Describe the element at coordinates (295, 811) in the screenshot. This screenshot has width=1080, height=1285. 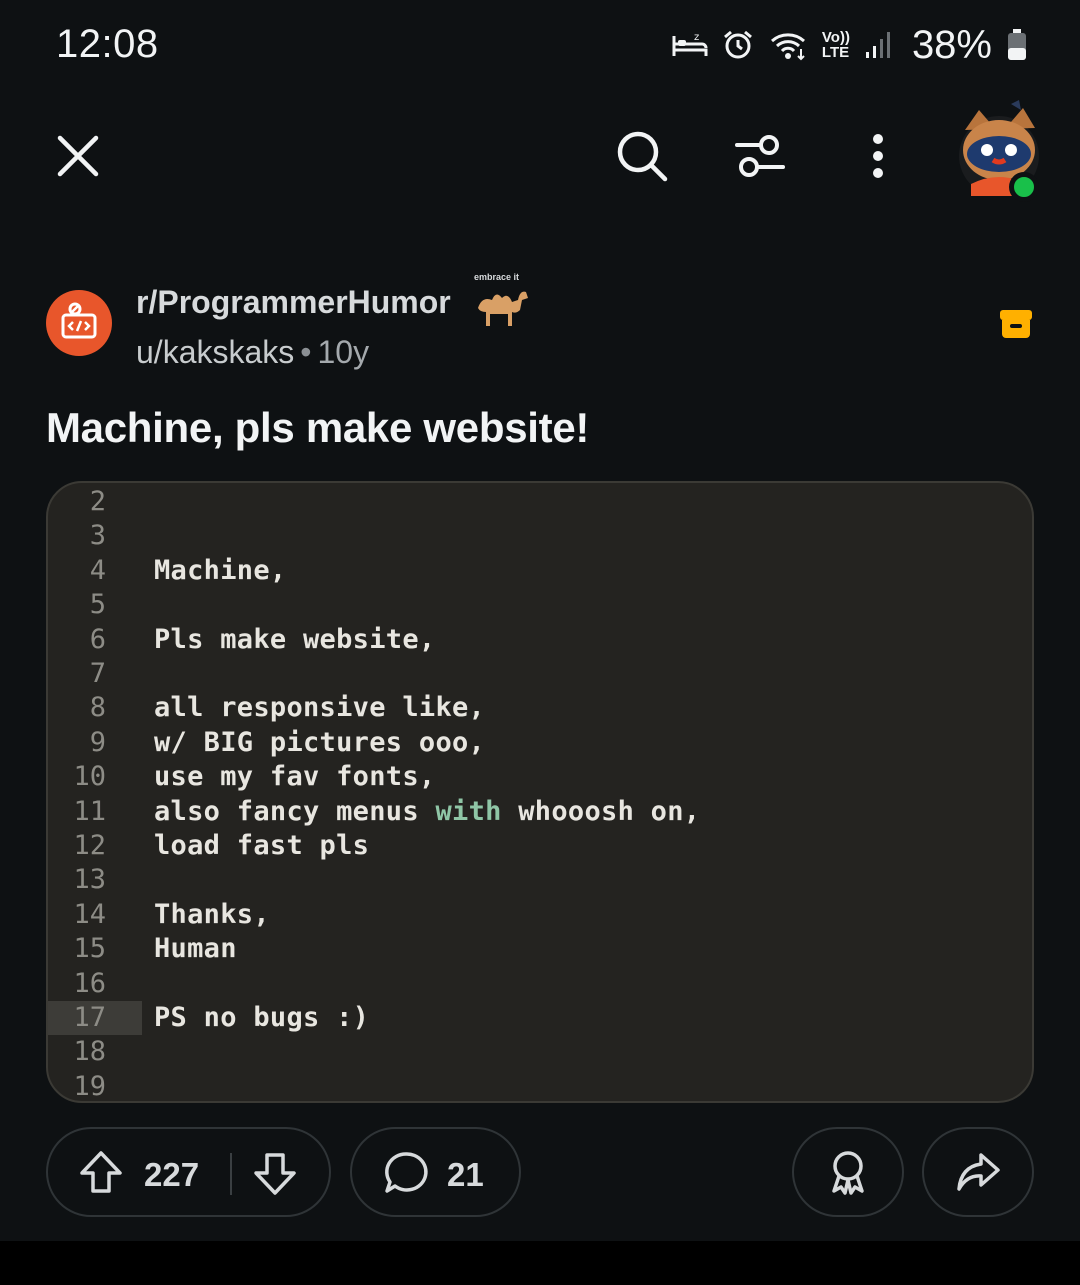
I see `code-text-before: also fancy menus` at that location.